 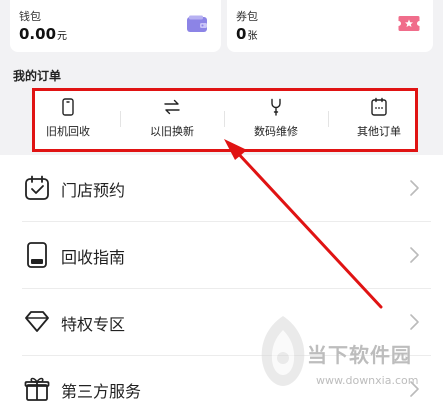 I want to click on coupon-unit: 张, so click(x=252, y=36).